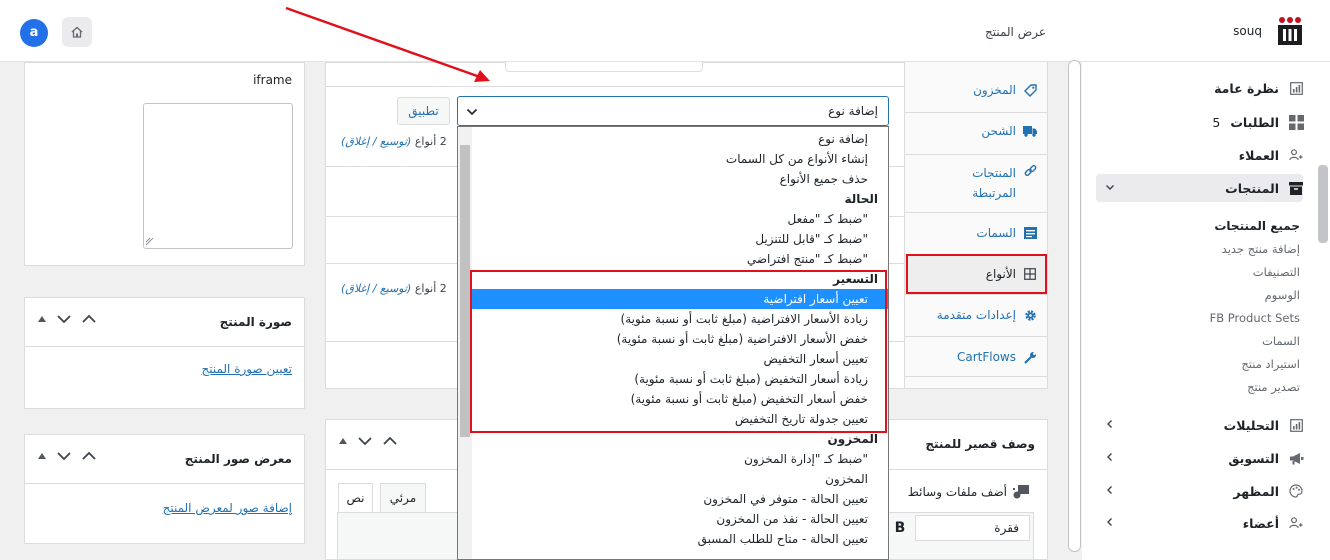 This screenshot has width=1330, height=560. What do you see at coordinates (976, 315) in the screenshot?
I see `tab-advanced: إعدادات متقدمة` at bounding box center [976, 315].